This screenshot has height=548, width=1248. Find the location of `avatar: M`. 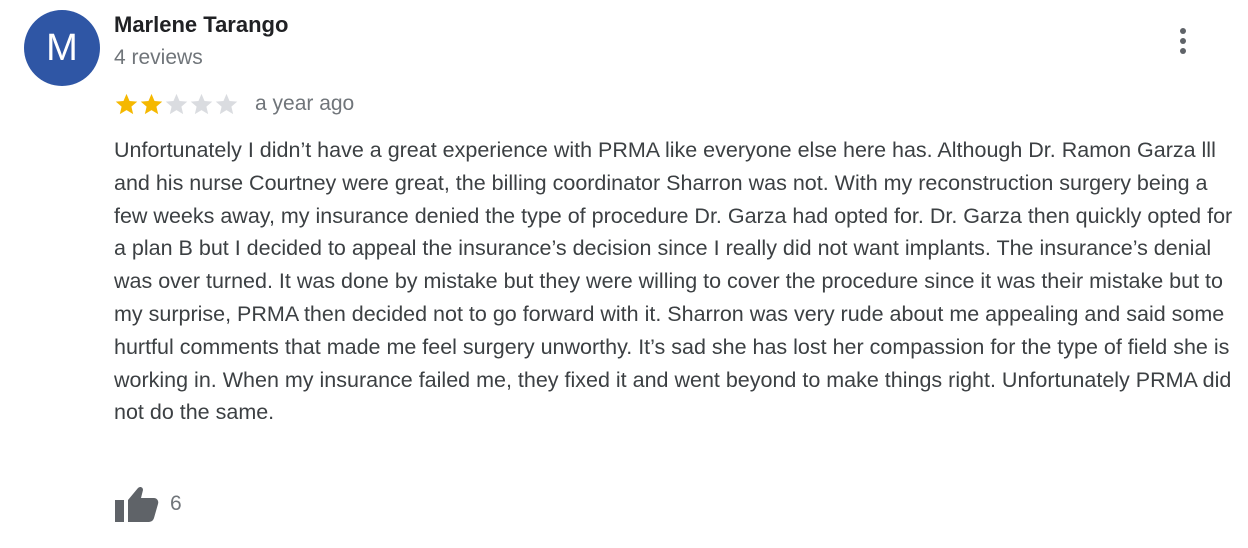

avatar: M is located at coordinates (62, 48).